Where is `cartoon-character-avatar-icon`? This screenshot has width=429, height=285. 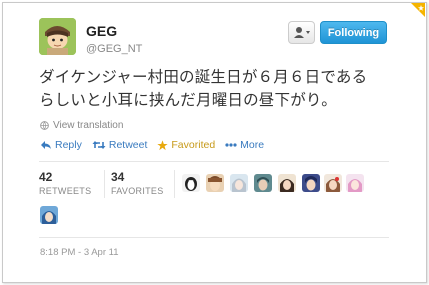
cartoon-character-avatar-icon is located at coordinates (57, 36).